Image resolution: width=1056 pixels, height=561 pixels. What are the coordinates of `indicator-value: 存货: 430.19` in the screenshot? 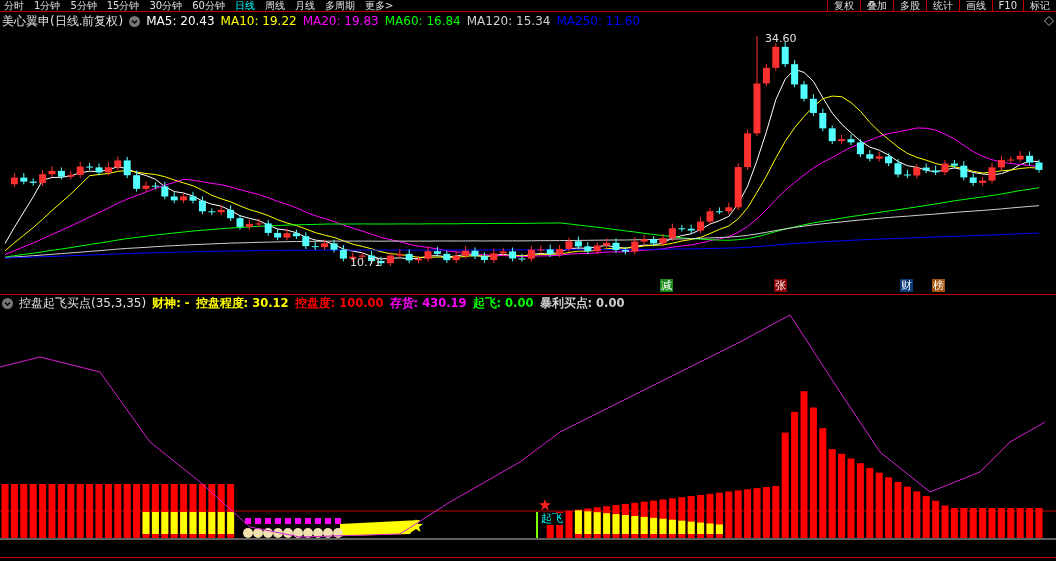 It's located at (428, 303).